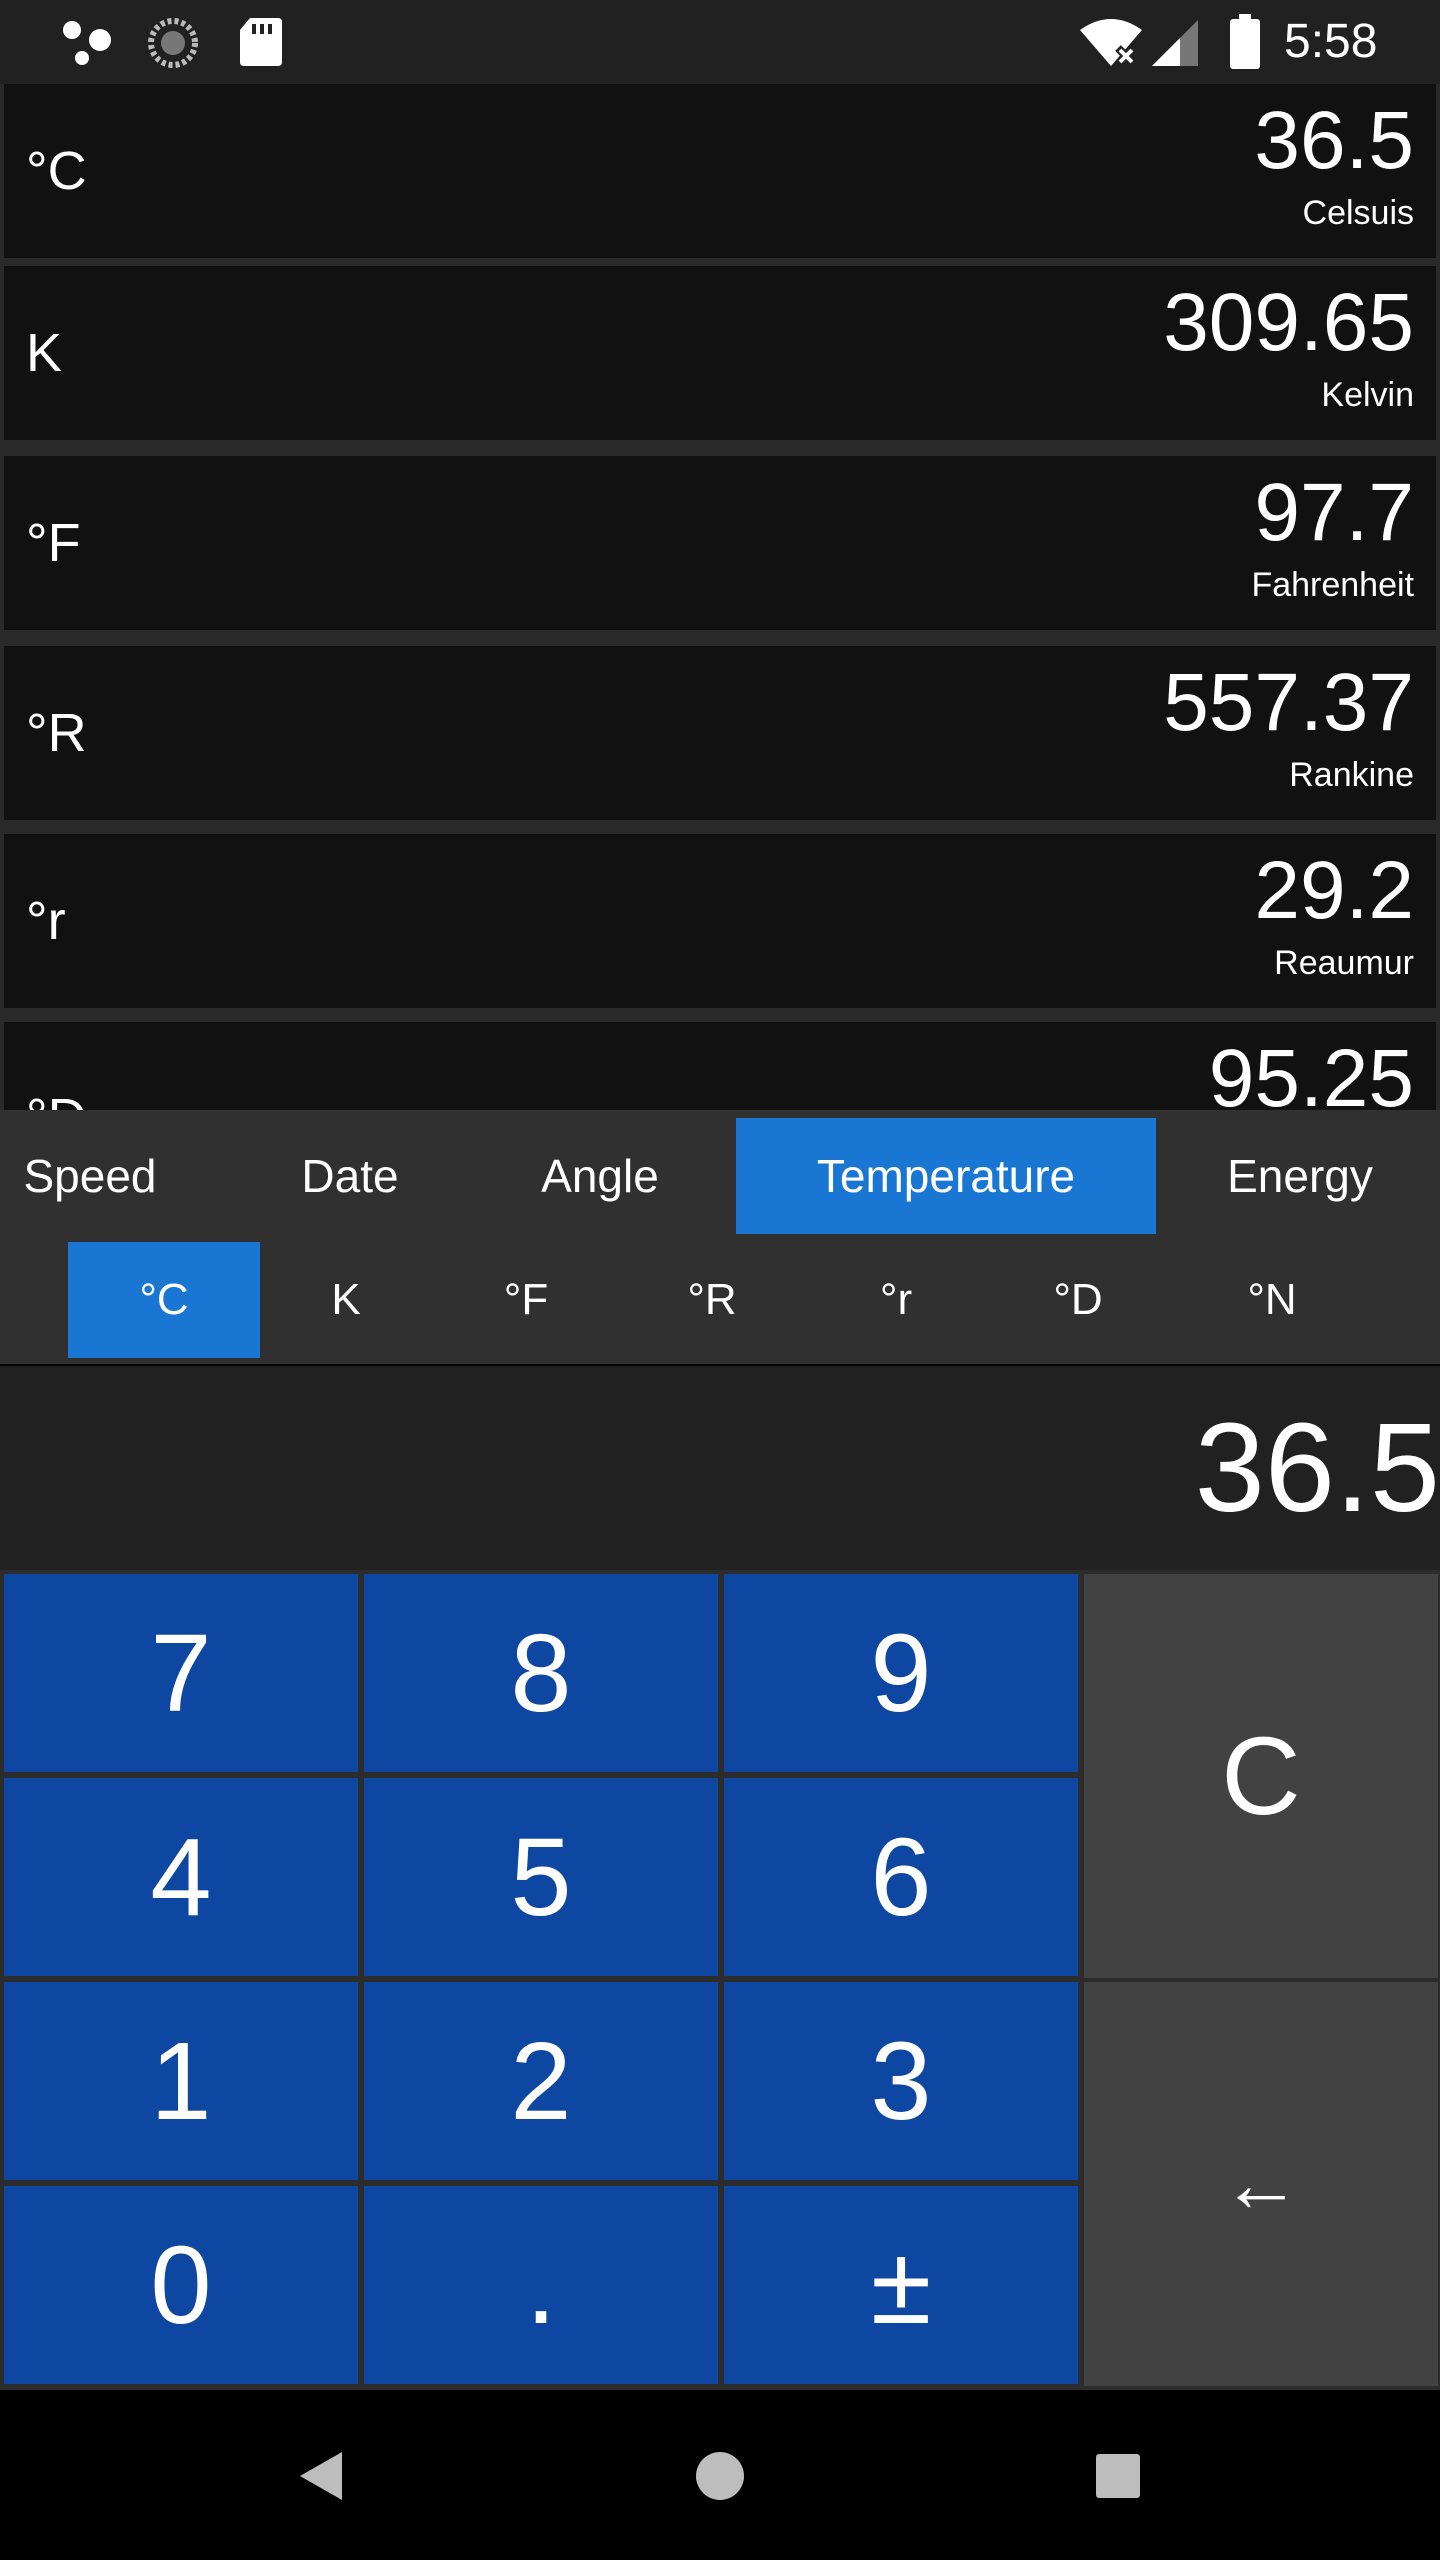 This screenshot has height=2560, width=1440. Describe the element at coordinates (720, 733) in the screenshot. I see `result-row-rankine: °R 557.37 Rankine` at that location.